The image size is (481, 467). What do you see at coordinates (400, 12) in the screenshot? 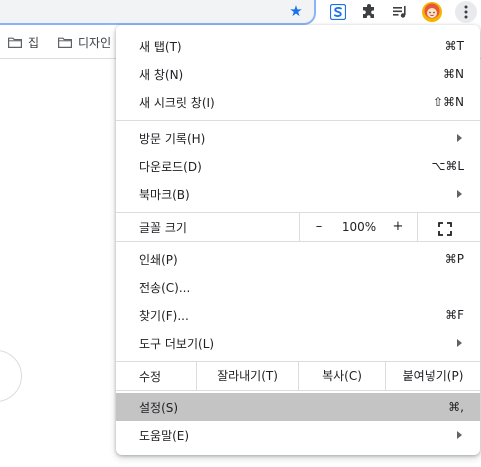
I see `media-queue-icon` at bounding box center [400, 12].